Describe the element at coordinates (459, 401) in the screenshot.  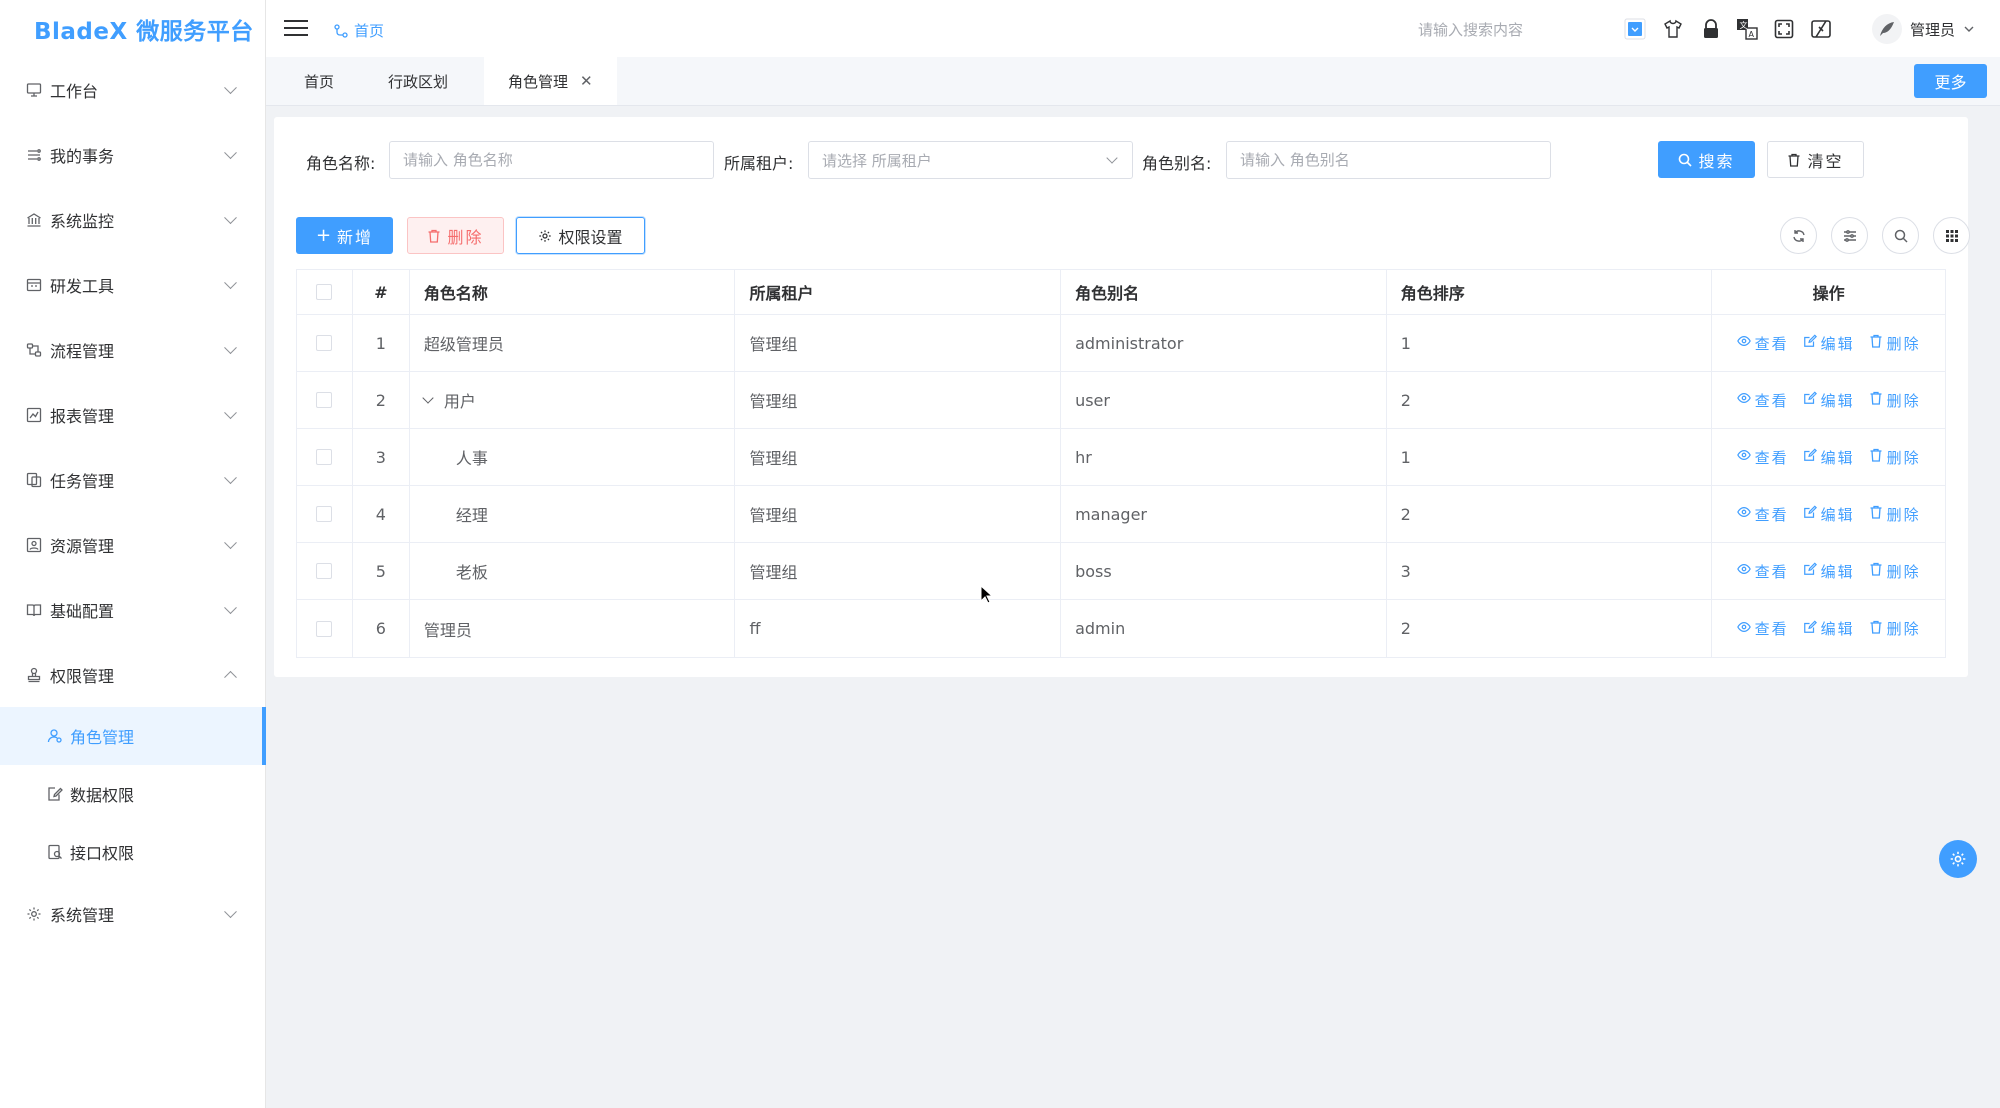
I see `role-name-text: 用户` at that location.